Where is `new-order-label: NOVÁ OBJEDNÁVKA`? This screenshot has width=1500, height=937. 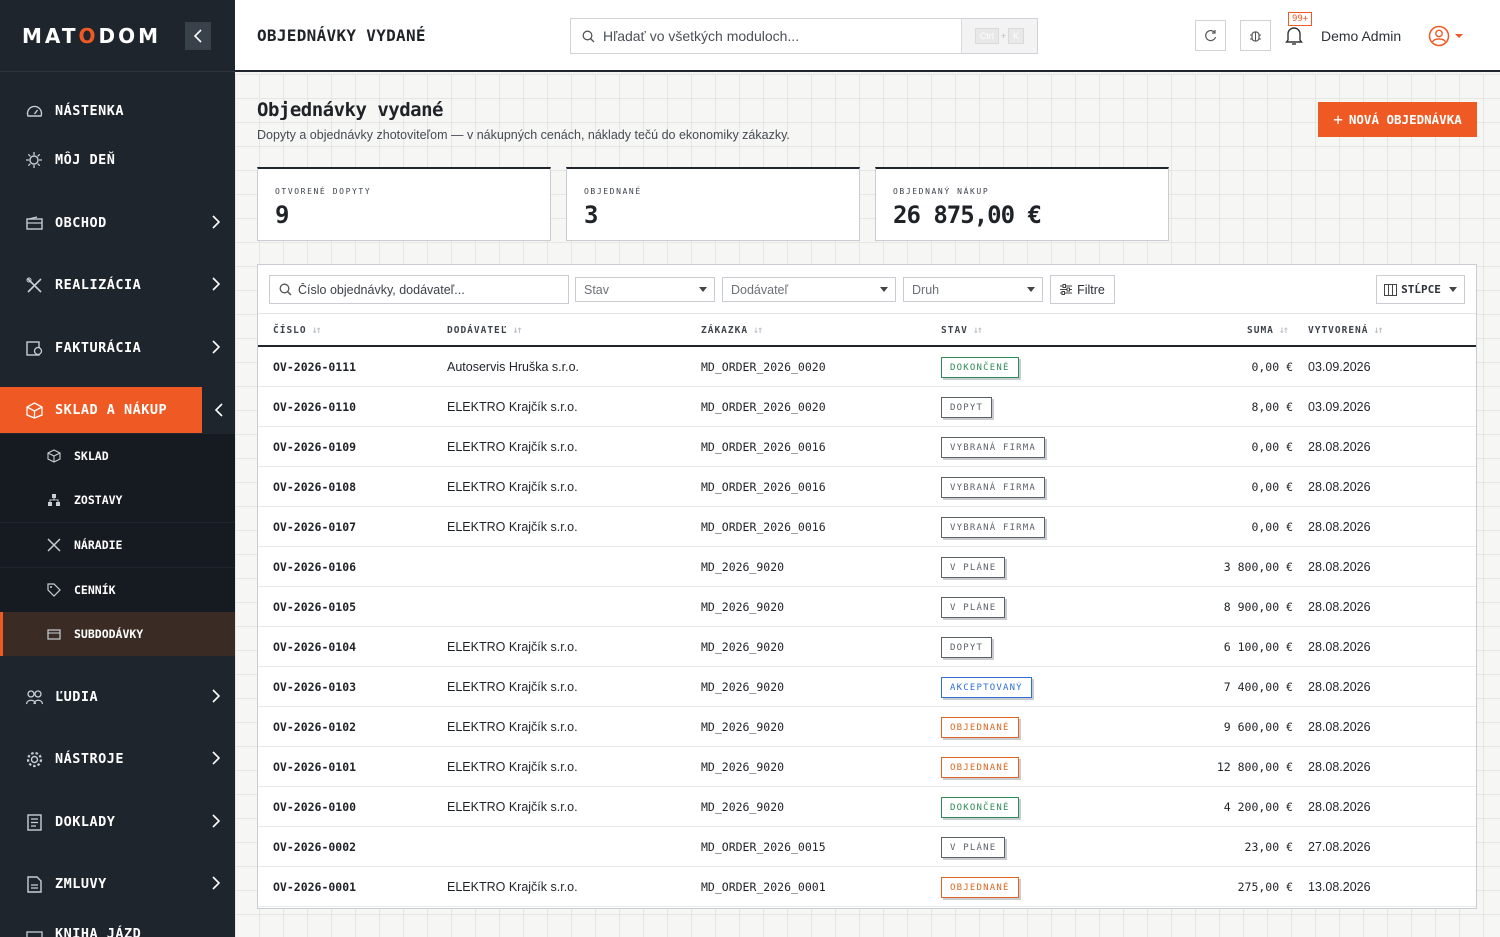 new-order-label: NOVÁ OBJEDNÁVKA is located at coordinates (1405, 119).